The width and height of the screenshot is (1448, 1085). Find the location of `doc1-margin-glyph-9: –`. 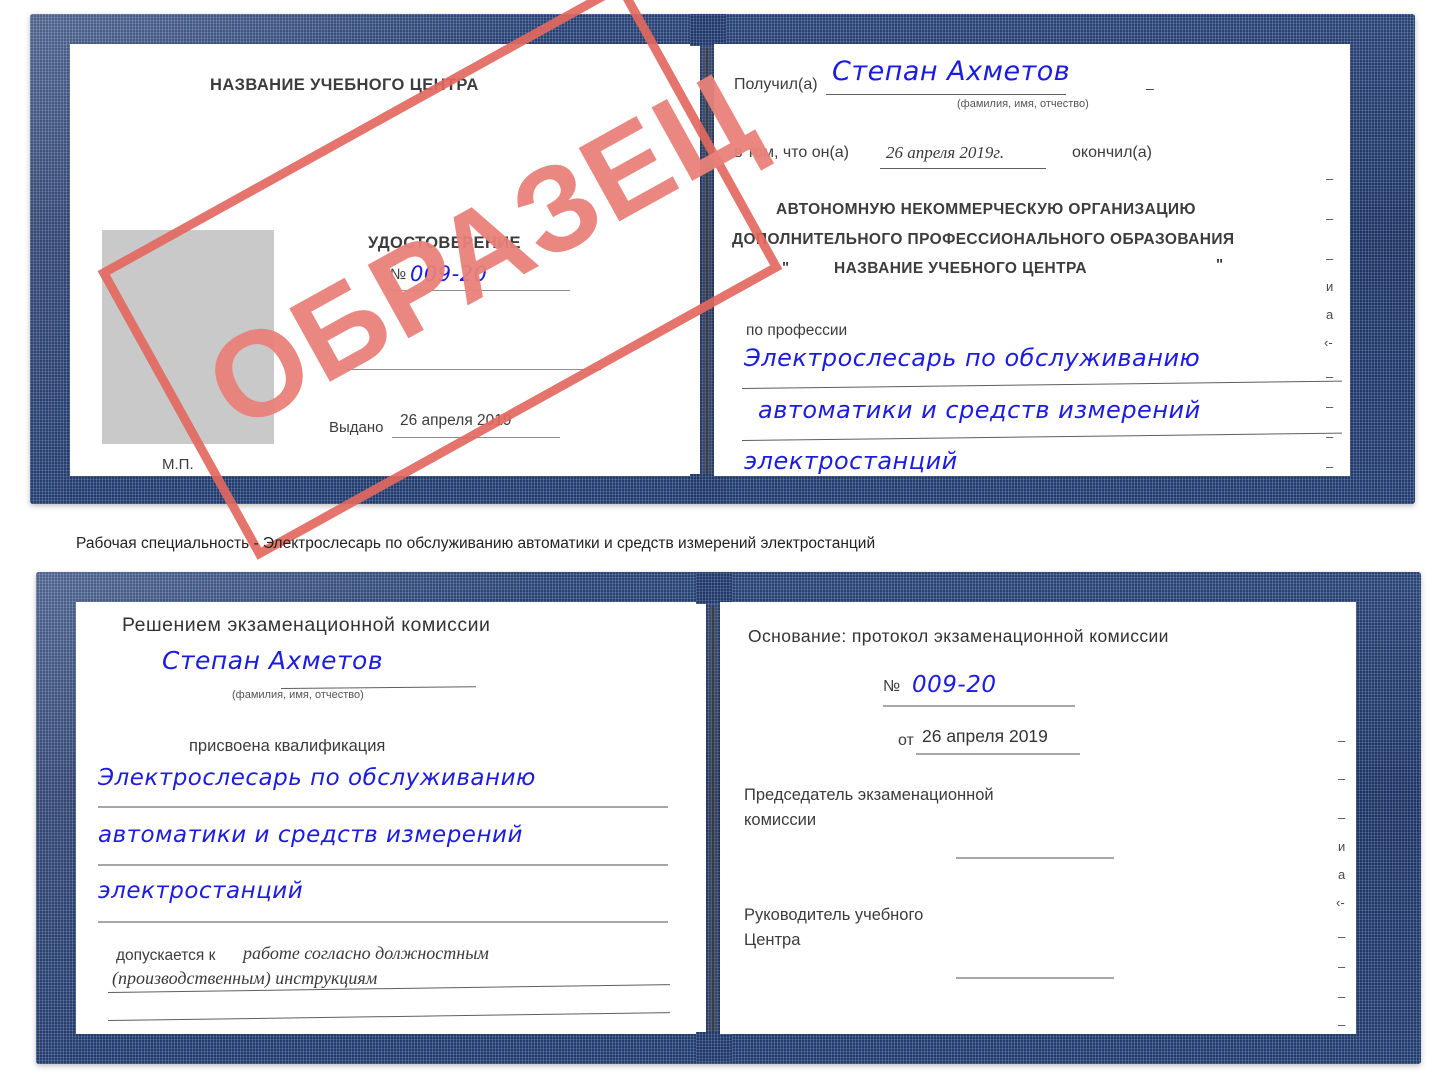

doc1-margin-glyph-9: – is located at coordinates (1330, 466).